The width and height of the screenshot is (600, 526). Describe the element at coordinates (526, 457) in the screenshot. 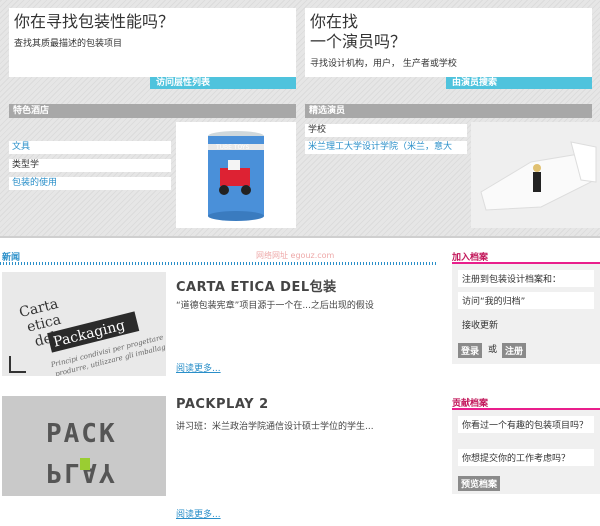

I see `contribute-item-2: 你想提交你的工作考虑吗？` at that location.